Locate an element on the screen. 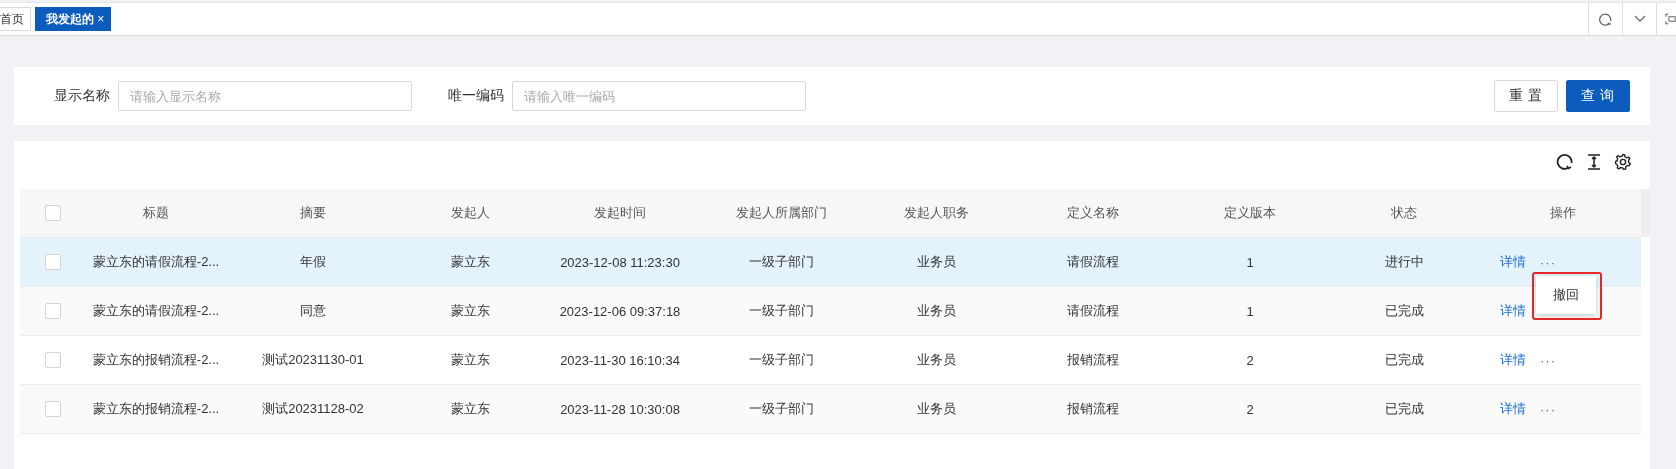 Image resolution: width=1676 pixels, height=469 pixels. column-header: 定义版本 is located at coordinates (1250, 213).